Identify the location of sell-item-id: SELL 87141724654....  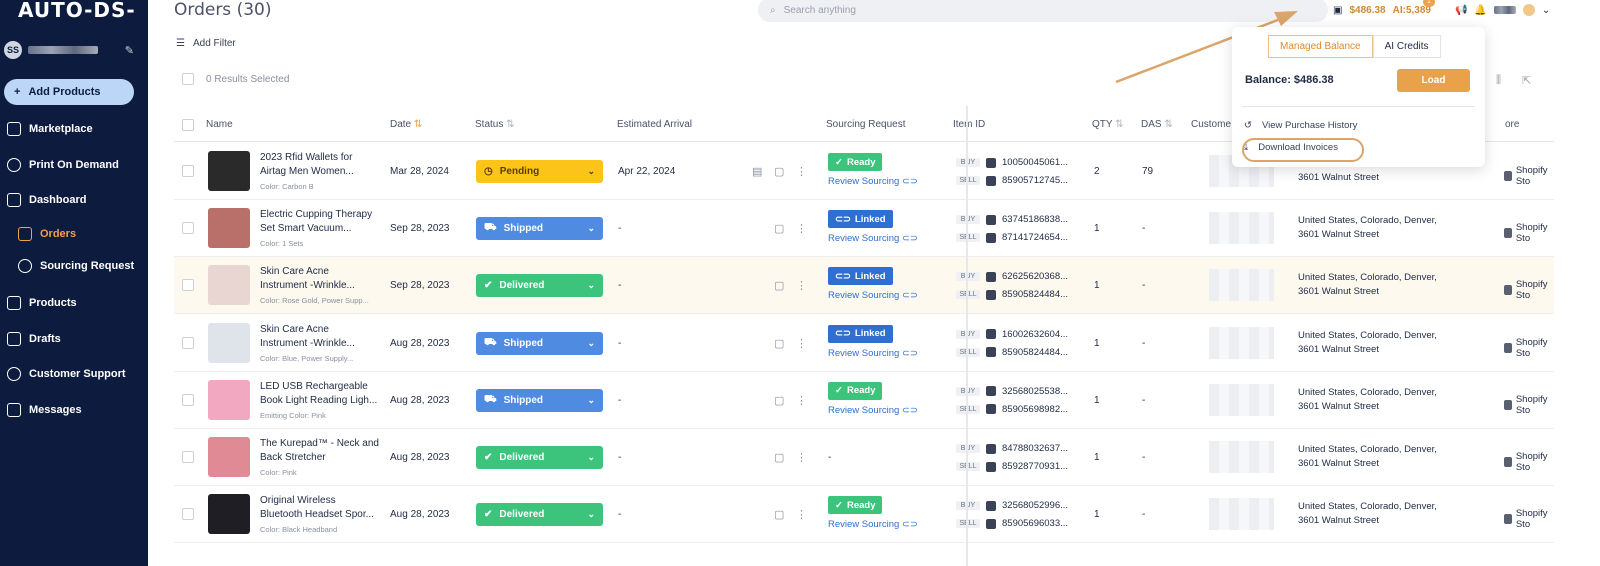
(1012, 237).